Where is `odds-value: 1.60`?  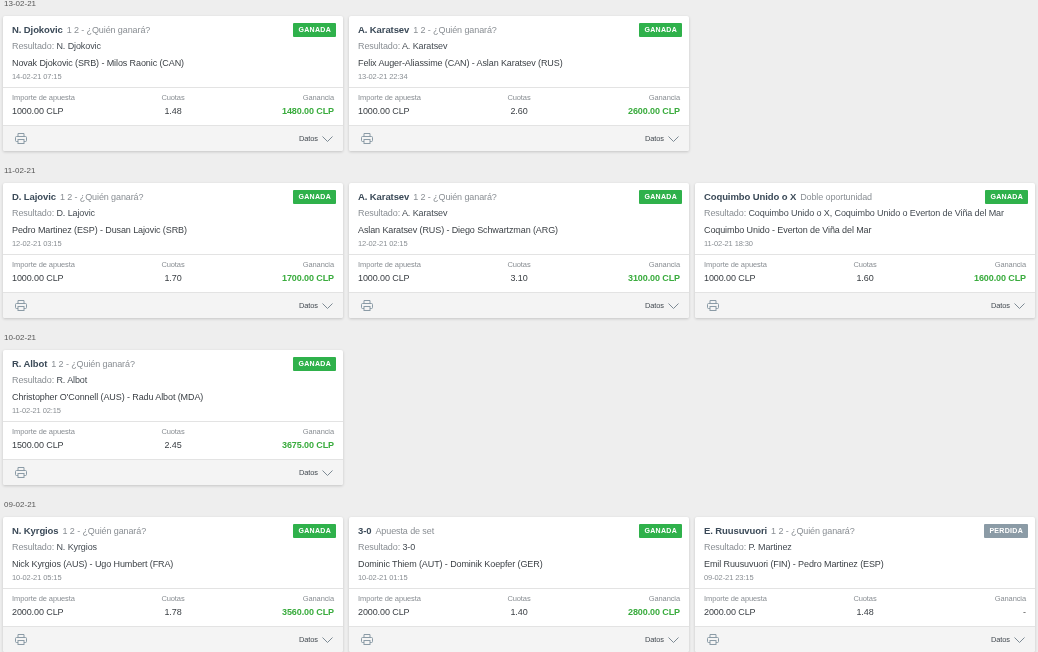
odds-value: 1.60 is located at coordinates (865, 278).